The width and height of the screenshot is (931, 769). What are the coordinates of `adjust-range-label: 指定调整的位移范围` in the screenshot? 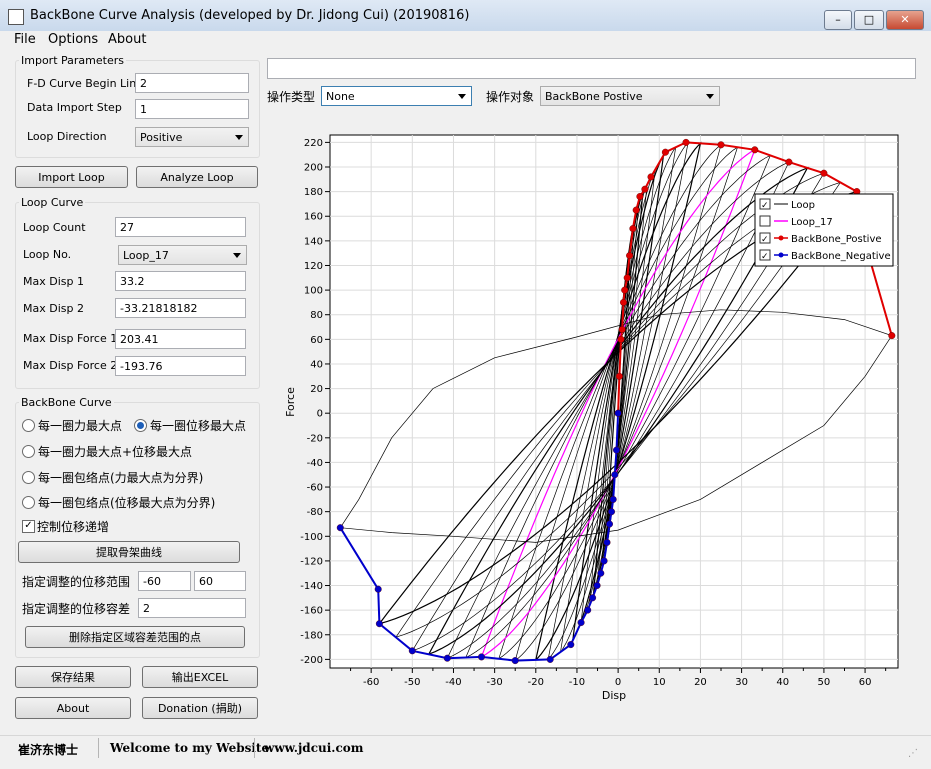 It's located at (76, 582).